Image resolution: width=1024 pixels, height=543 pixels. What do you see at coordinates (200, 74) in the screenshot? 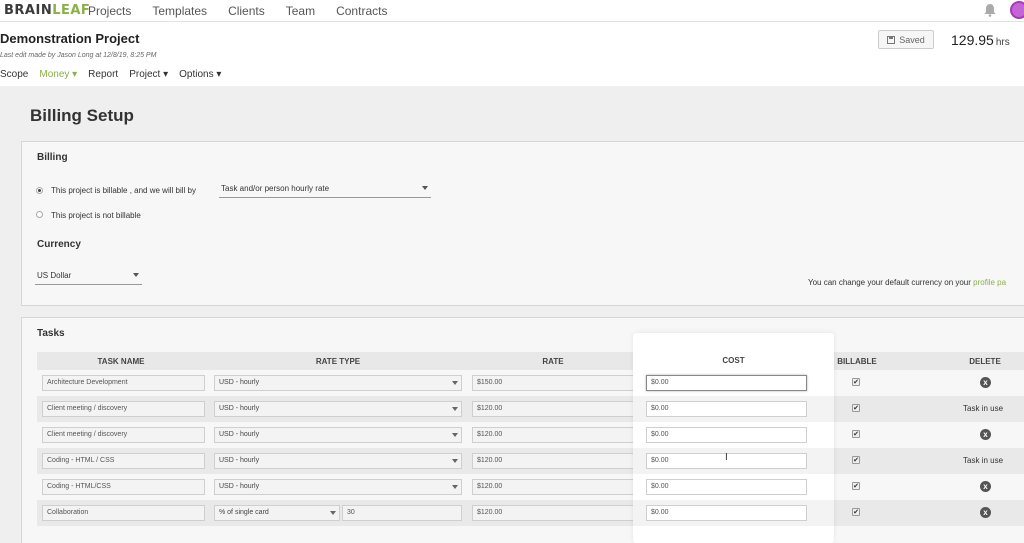
I see `subnav-options: Options ▾` at bounding box center [200, 74].